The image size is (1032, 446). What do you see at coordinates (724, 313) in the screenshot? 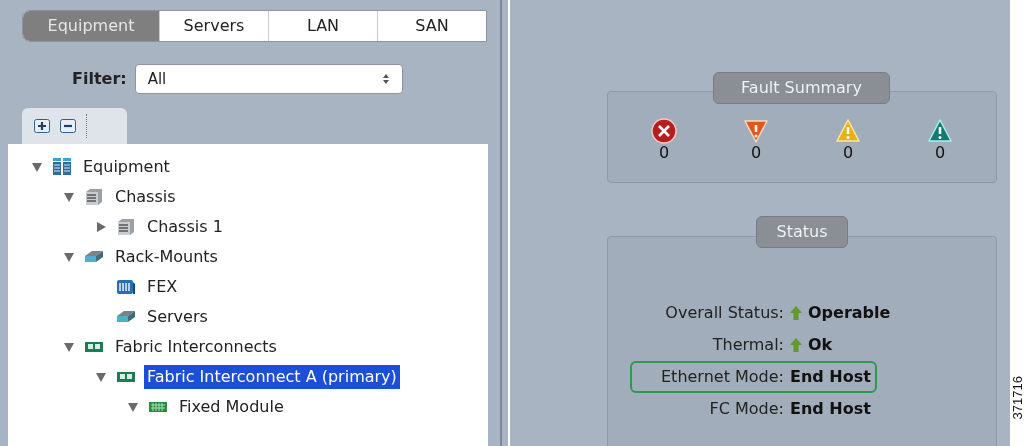
I see `status-label: Overall Status:` at bounding box center [724, 313].